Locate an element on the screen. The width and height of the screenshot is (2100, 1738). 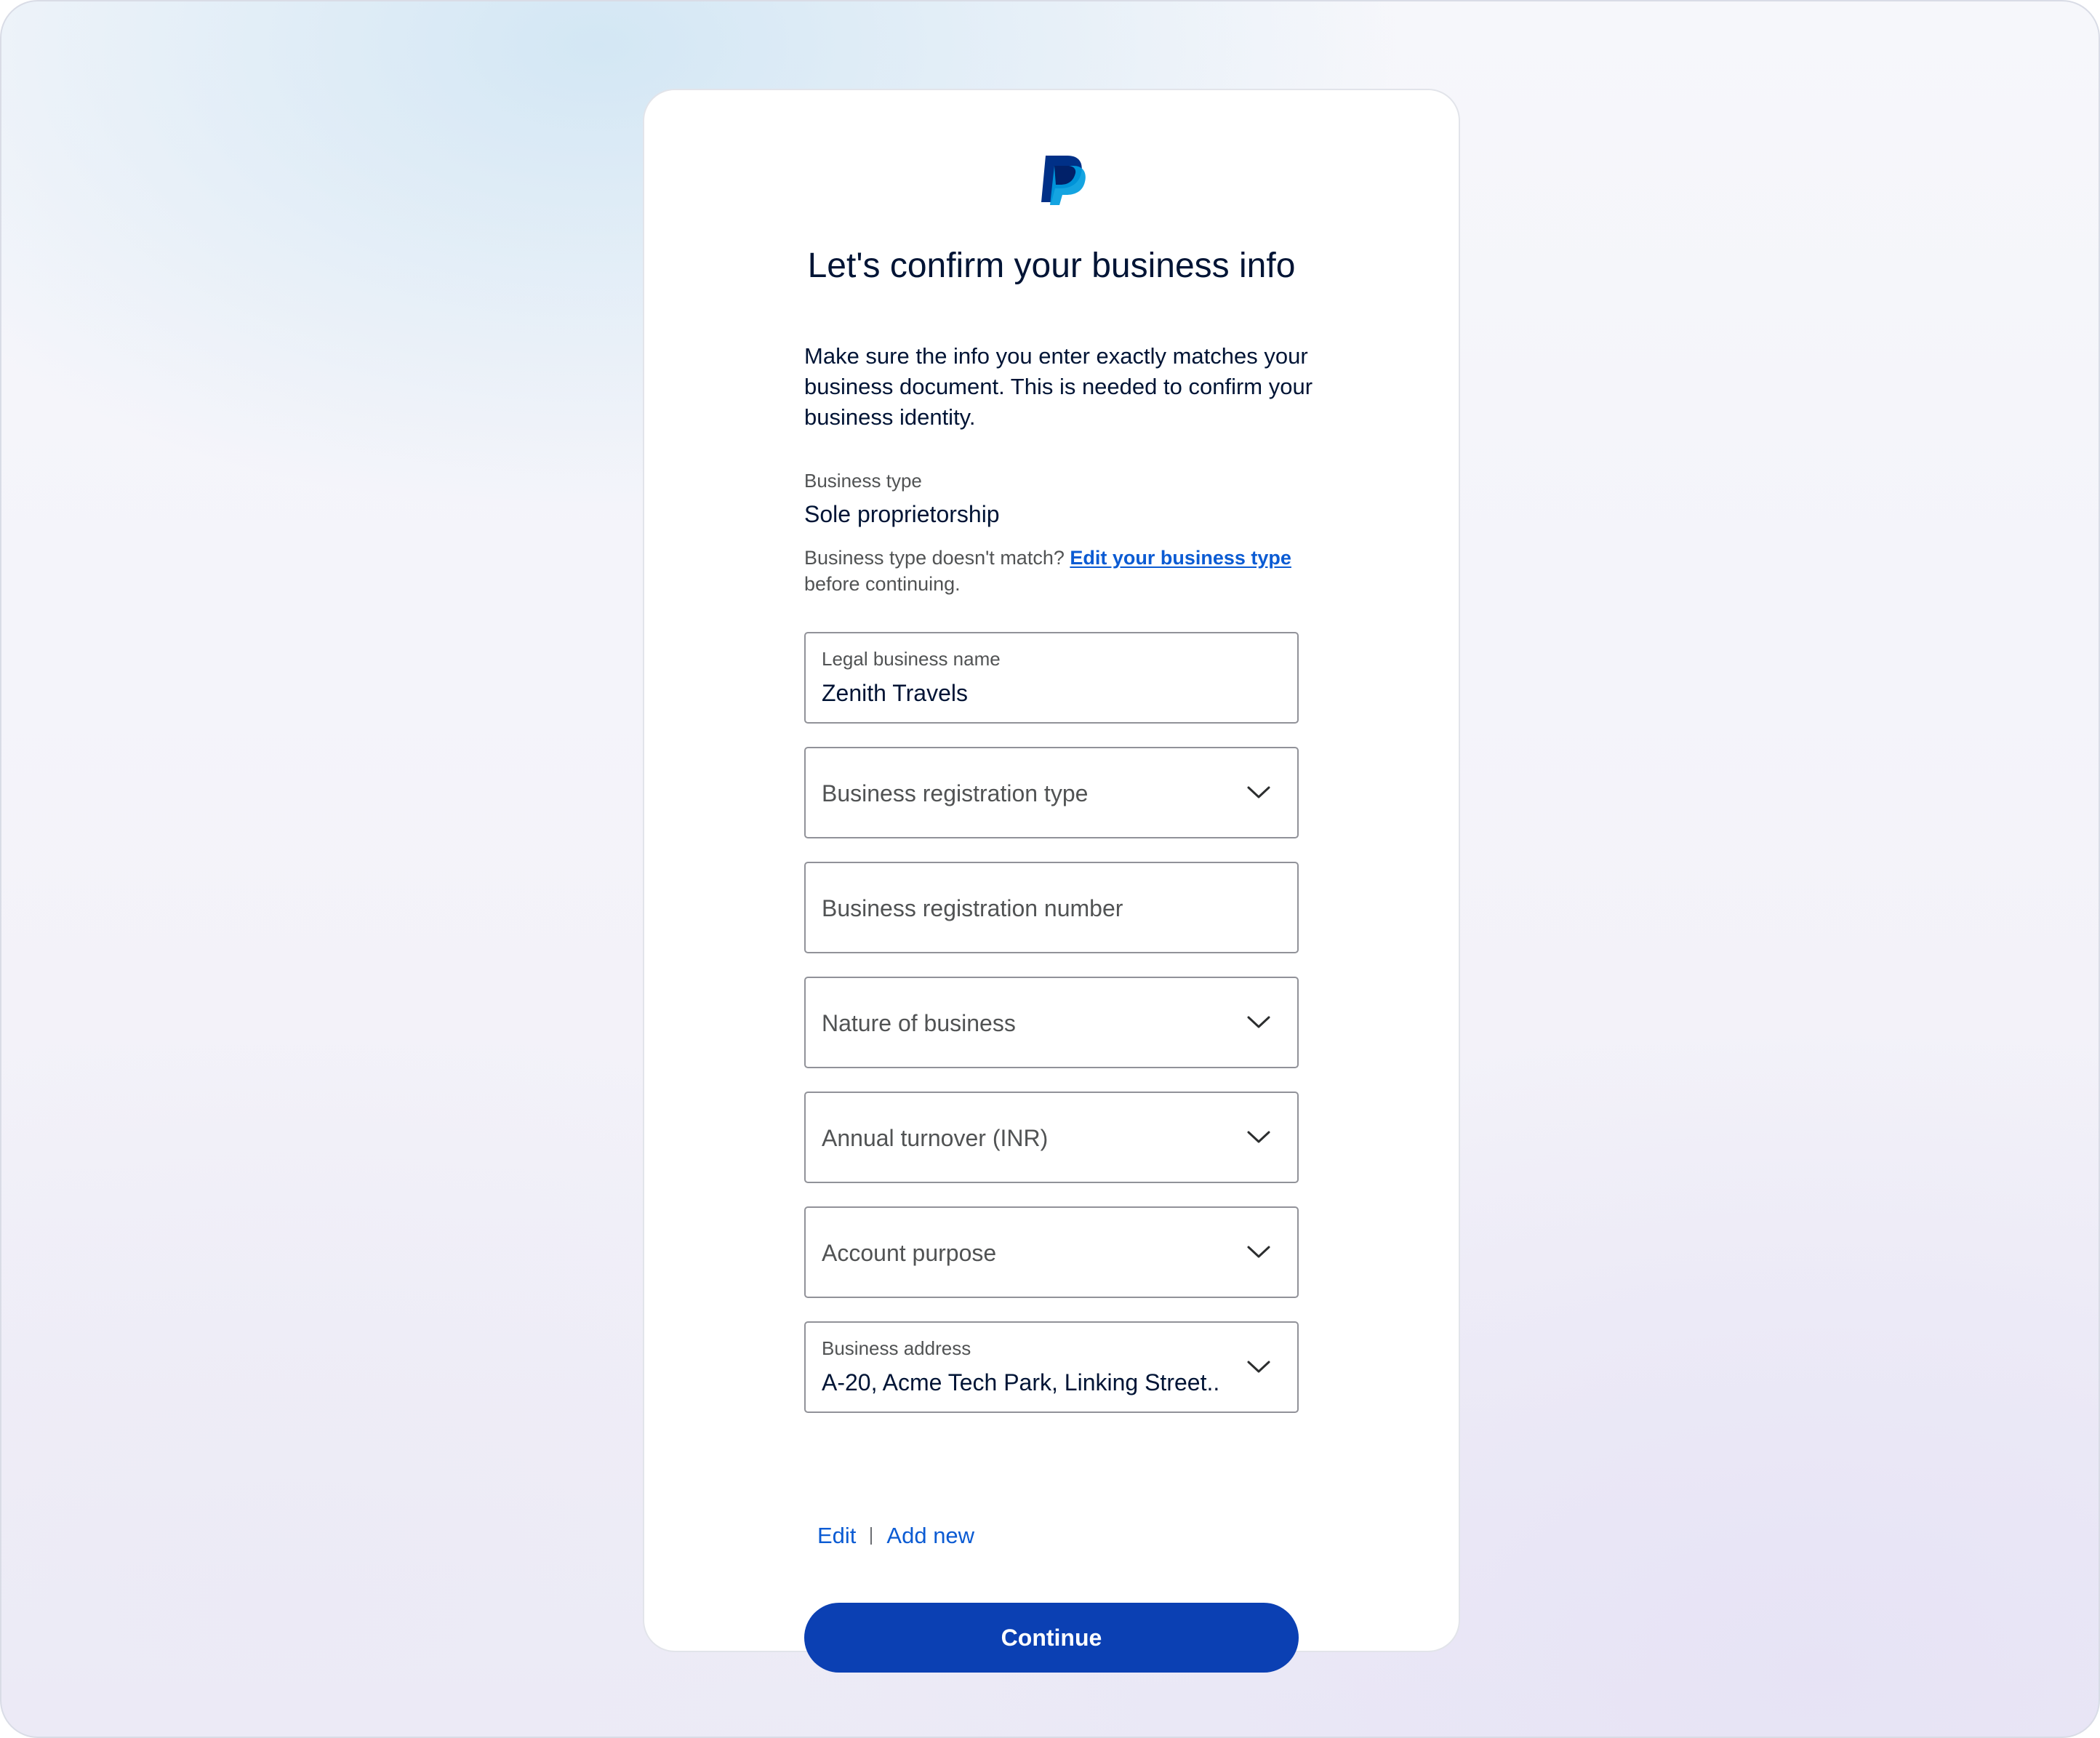
business-registration-type-select: Business registration type is located at coordinates (1051, 792).